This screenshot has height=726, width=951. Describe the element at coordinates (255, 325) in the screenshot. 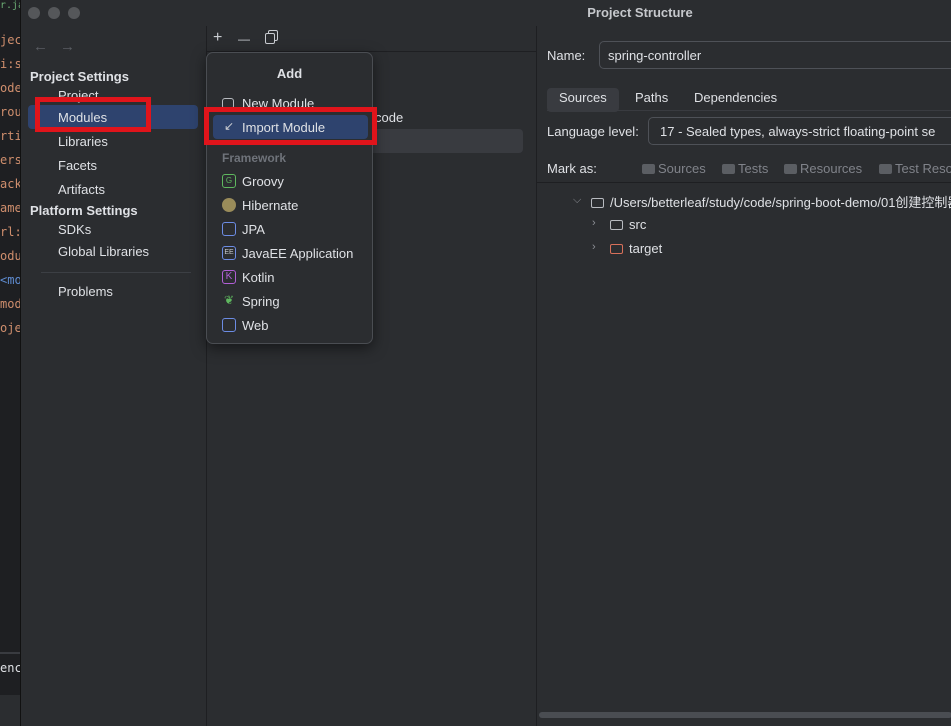

I see `menu-item-label: Web` at that location.